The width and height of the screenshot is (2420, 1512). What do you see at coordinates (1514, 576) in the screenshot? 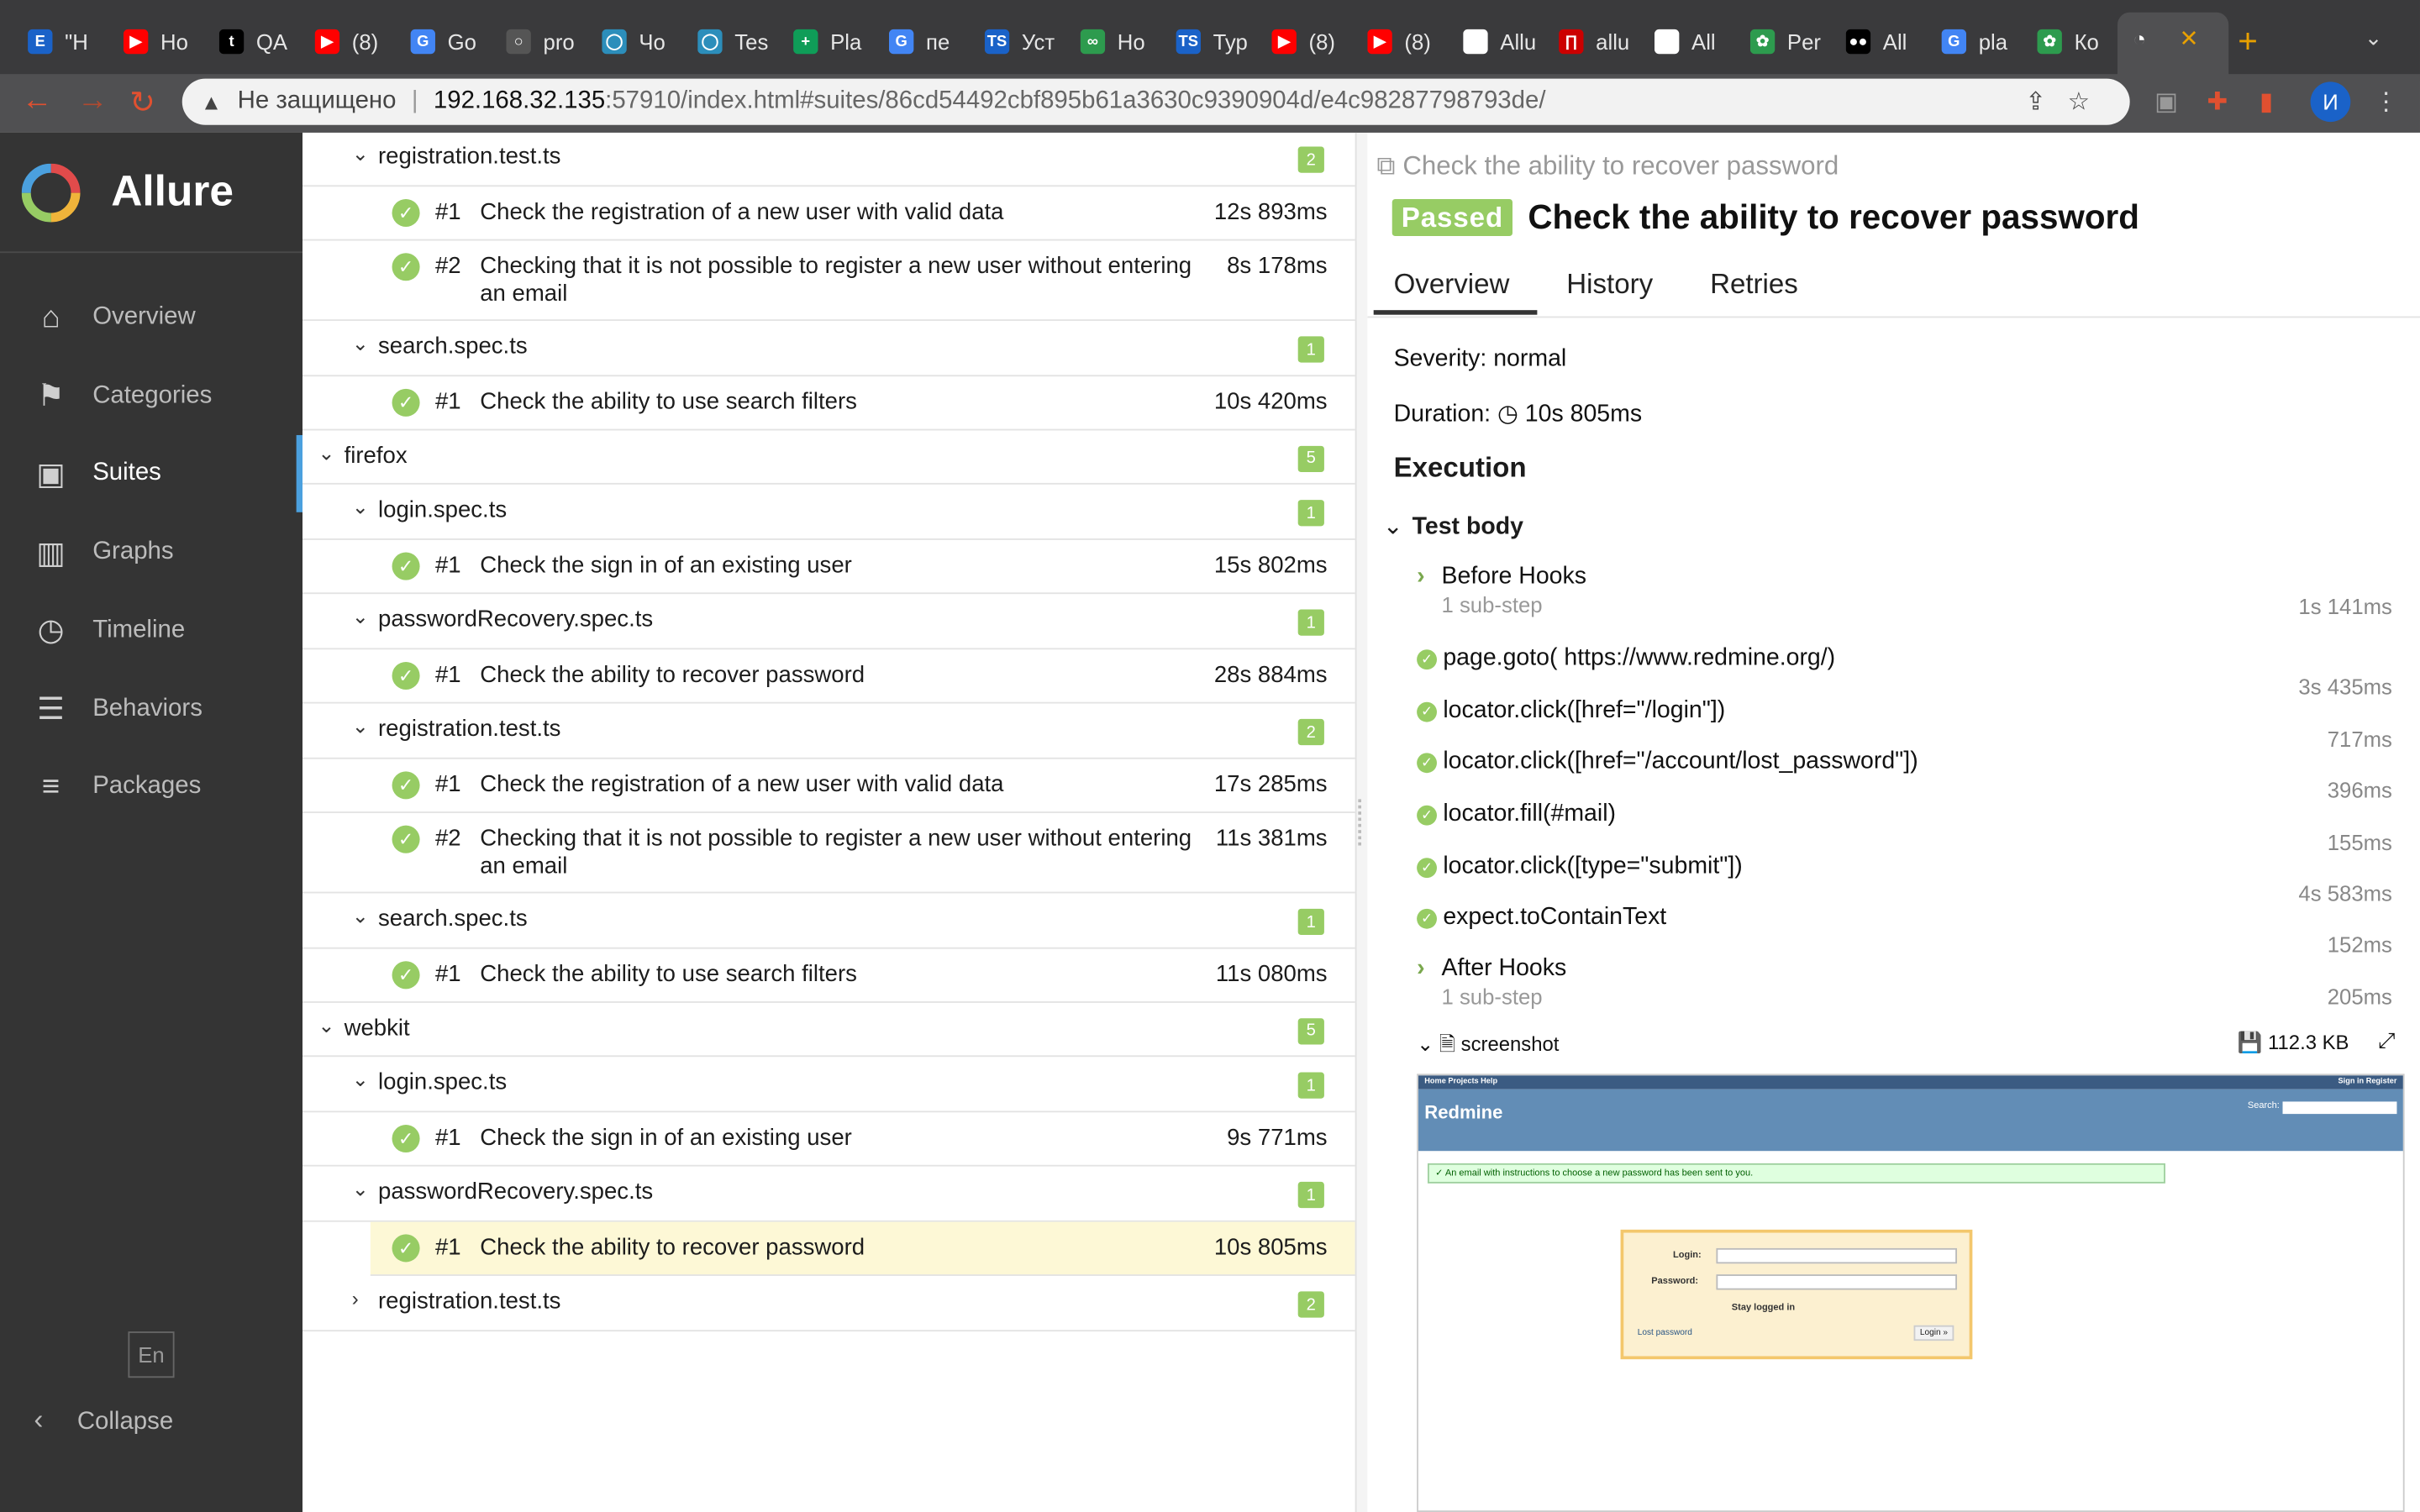
I see `step-name: Before Hooks` at bounding box center [1514, 576].